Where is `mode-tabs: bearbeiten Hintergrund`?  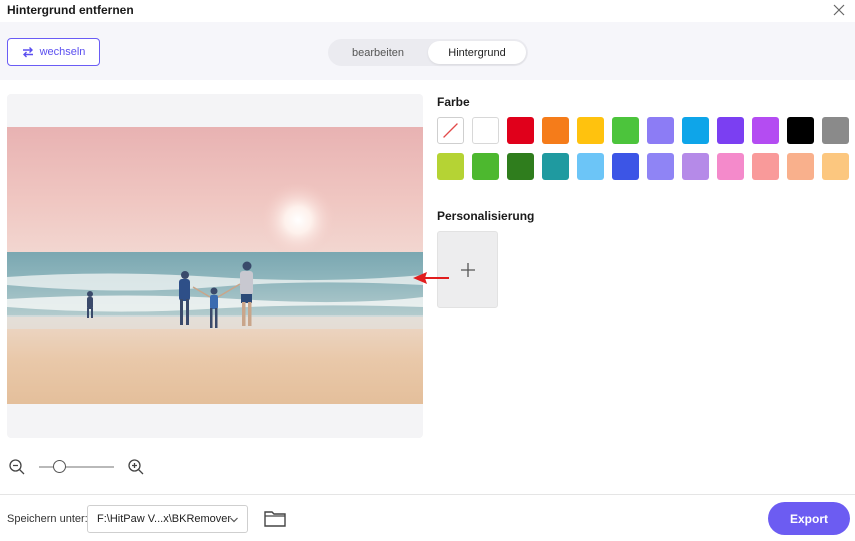 mode-tabs: bearbeiten Hintergrund is located at coordinates (428, 52).